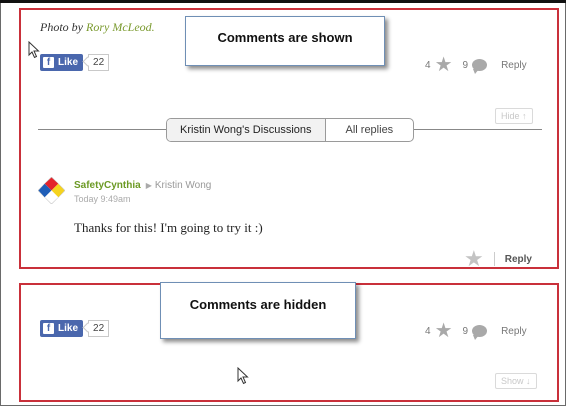  I want to click on comment-username: SafetyCynthia, so click(107, 185).